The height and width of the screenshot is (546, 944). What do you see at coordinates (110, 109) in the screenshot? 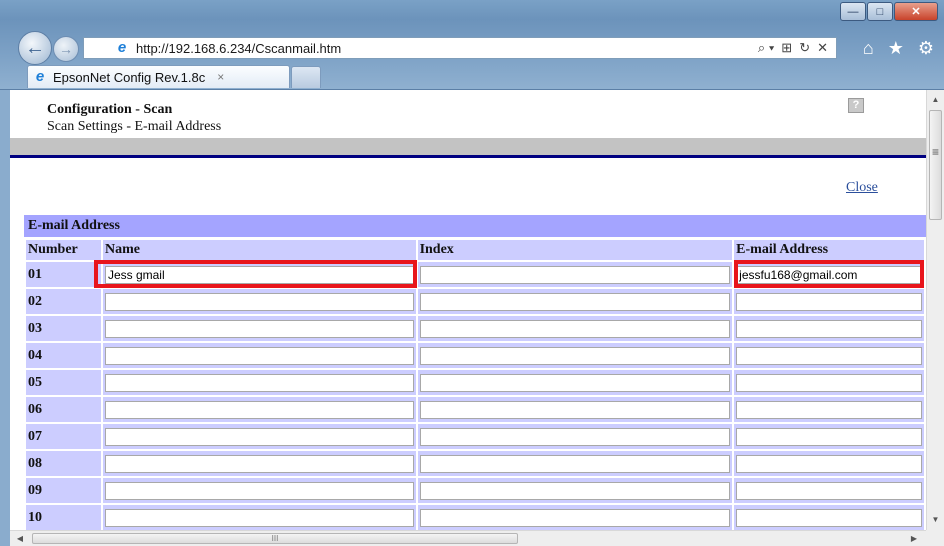
I see `page-title: Configuration - Scan` at bounding box center [110, 109].